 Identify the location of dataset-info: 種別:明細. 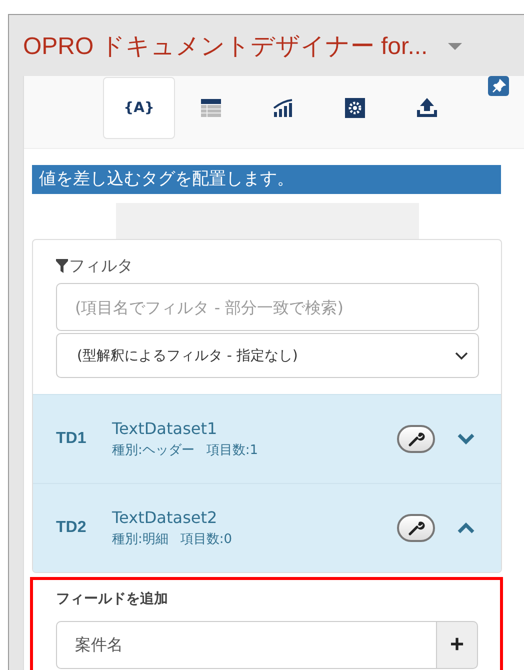
(140, 539).